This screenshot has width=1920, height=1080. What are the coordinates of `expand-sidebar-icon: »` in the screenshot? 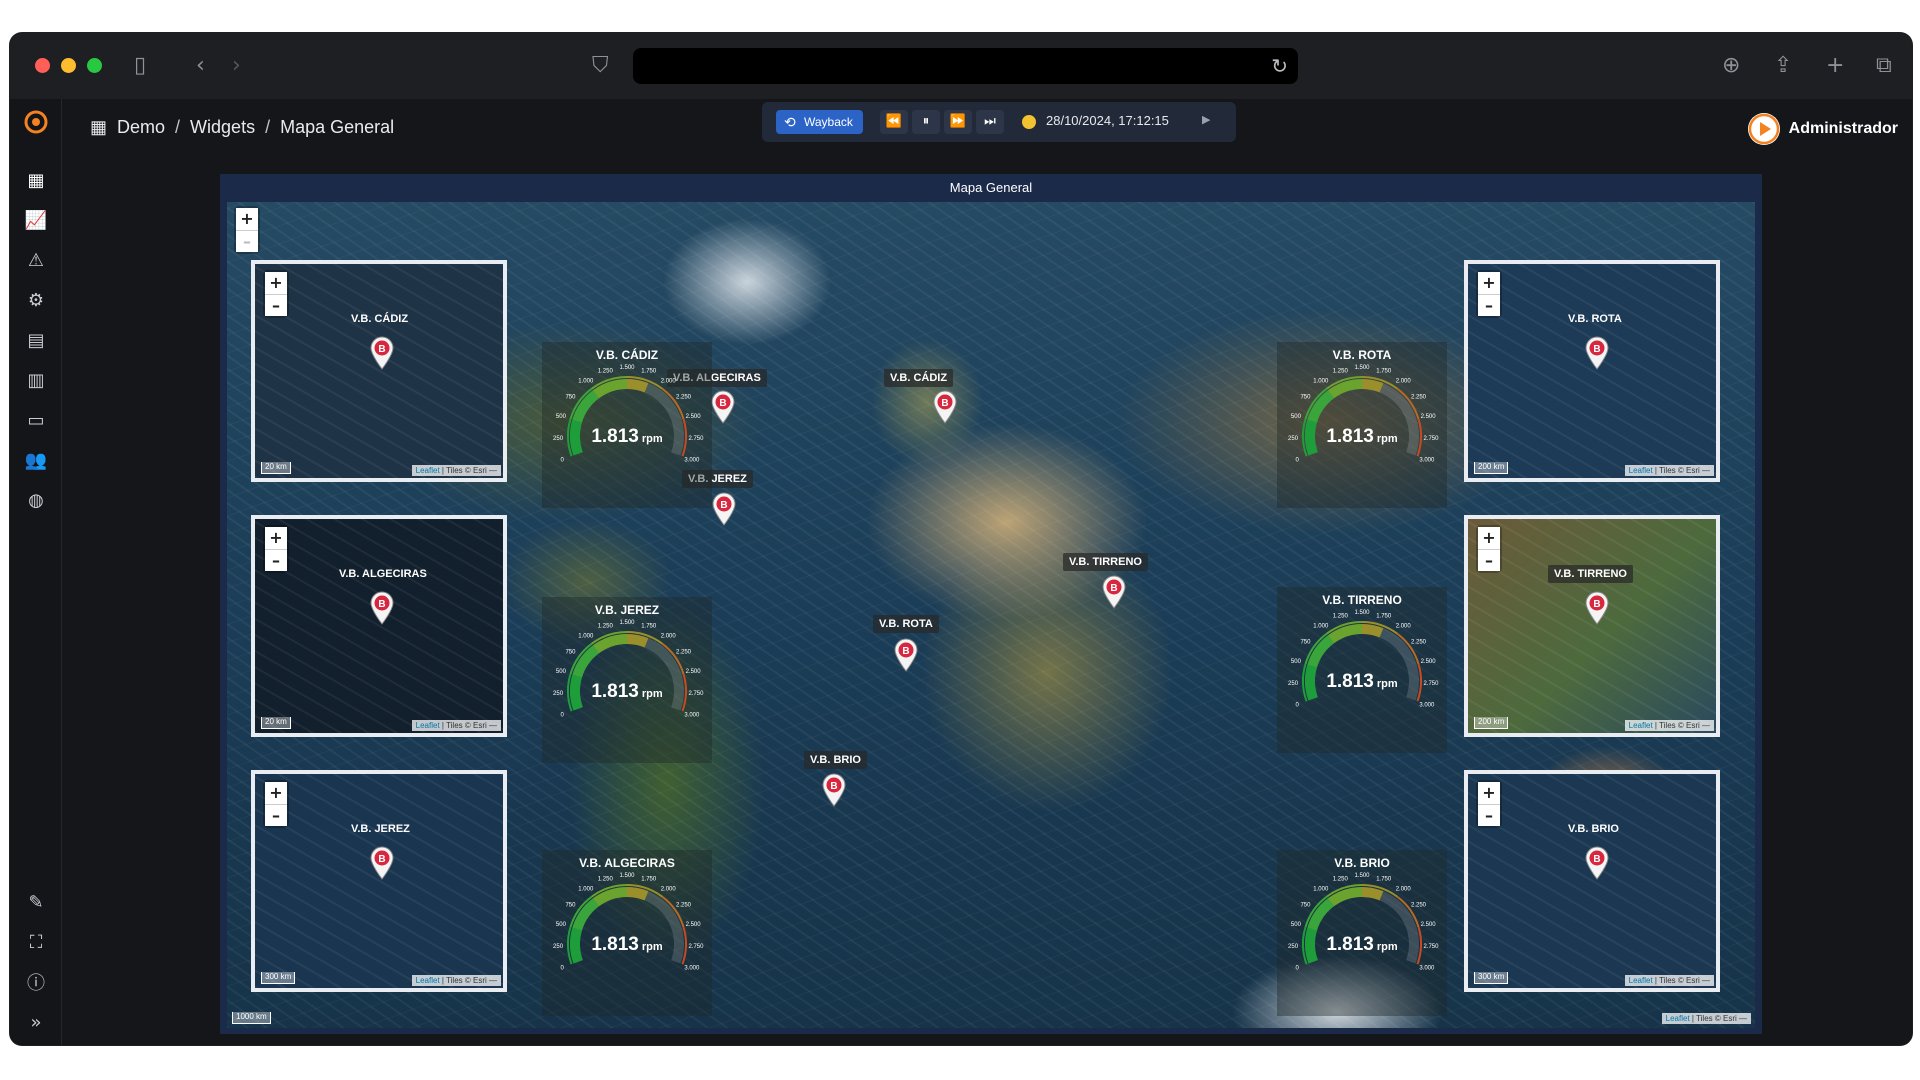 It's located at (36, 1022).